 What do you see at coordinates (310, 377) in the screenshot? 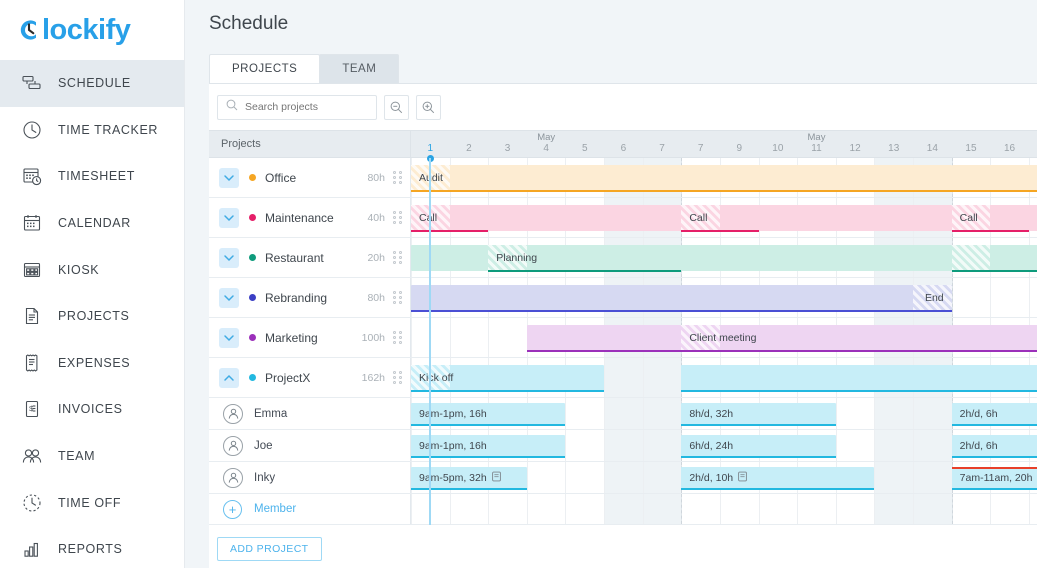
I see `project-row-left: ProjectX 162h` at bounding box center [310, 377].